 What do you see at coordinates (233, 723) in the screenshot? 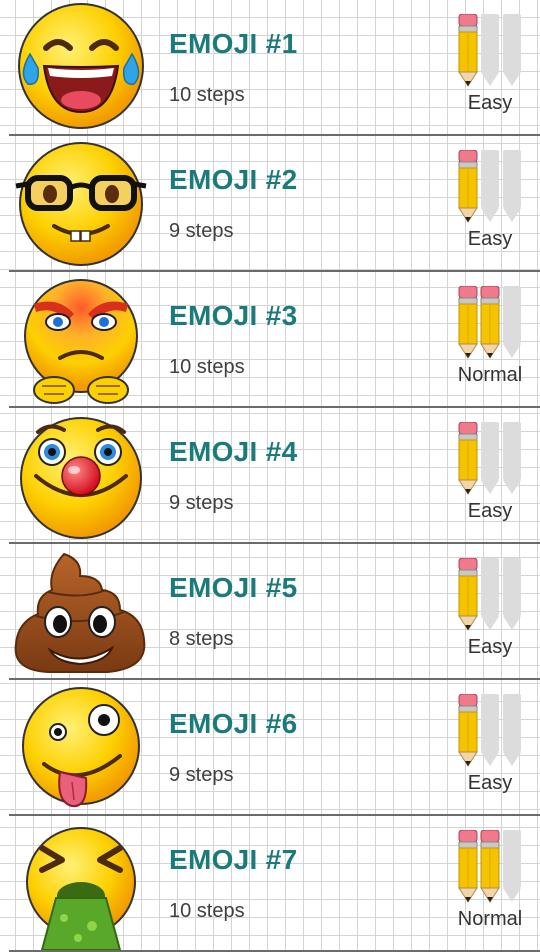
I see `lesson-title: EMOJI #6` at bounding box center [233, 723].